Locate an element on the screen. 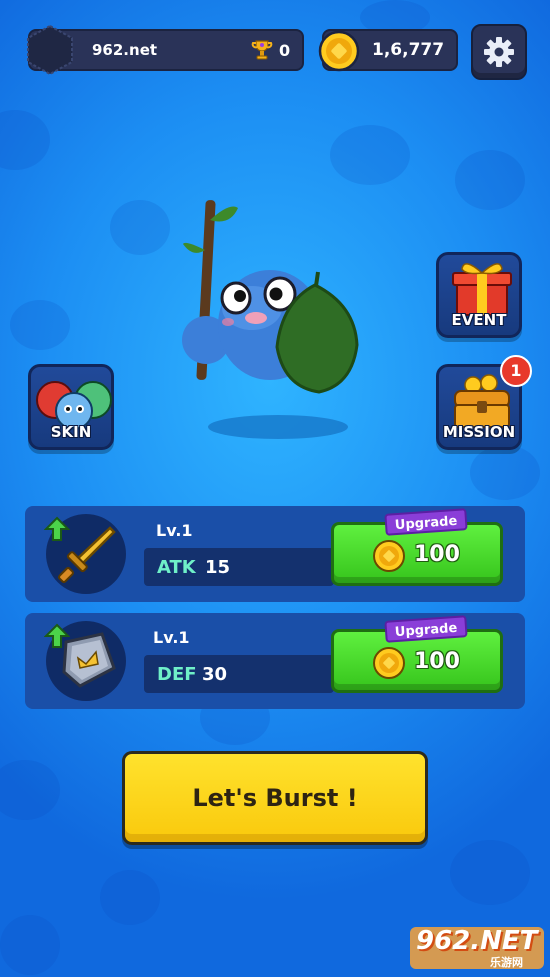  skin-label: SKIN is located at coordinates (71, 432).